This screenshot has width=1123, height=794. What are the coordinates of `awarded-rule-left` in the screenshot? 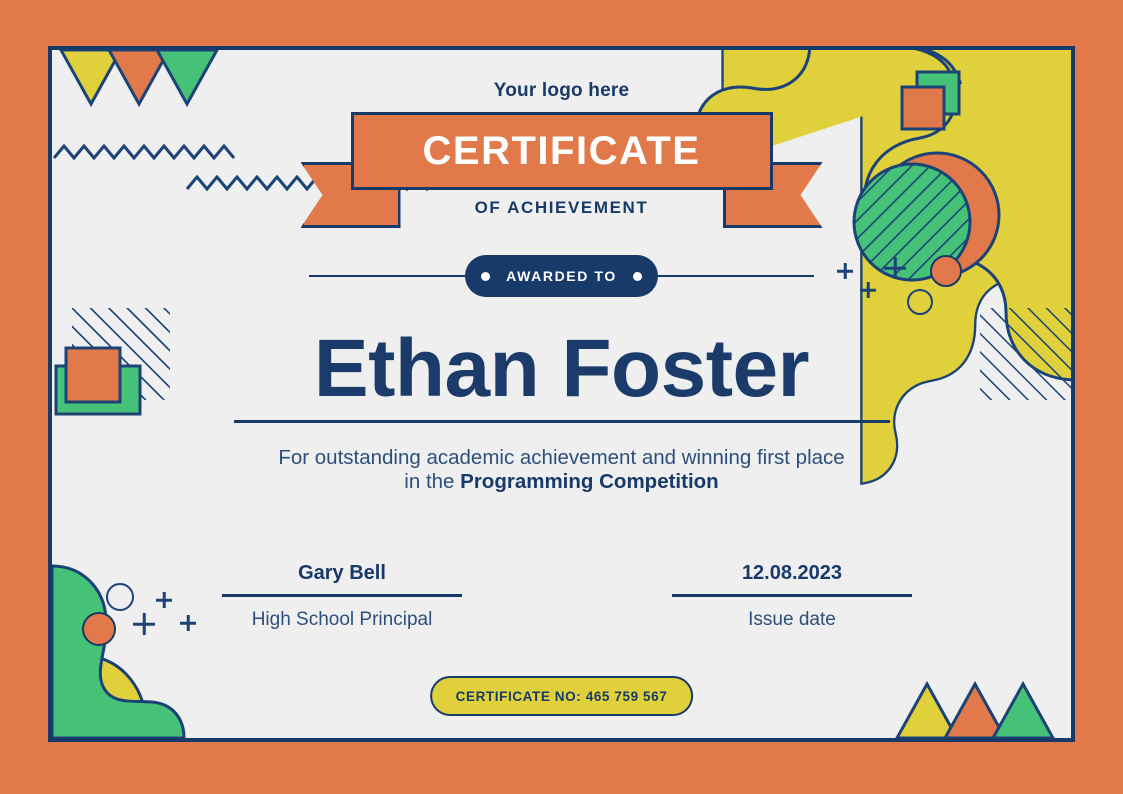 It's located at (389, 276).